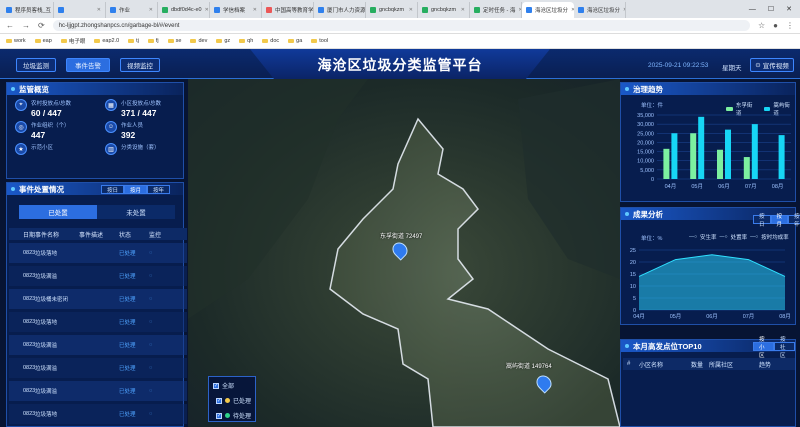 Image resolution: width=800 pixels, height=427 pixels. Describe the element at coordinates (676, 316) in the screenshot. I see `x-tick-label: 05月` at that location.